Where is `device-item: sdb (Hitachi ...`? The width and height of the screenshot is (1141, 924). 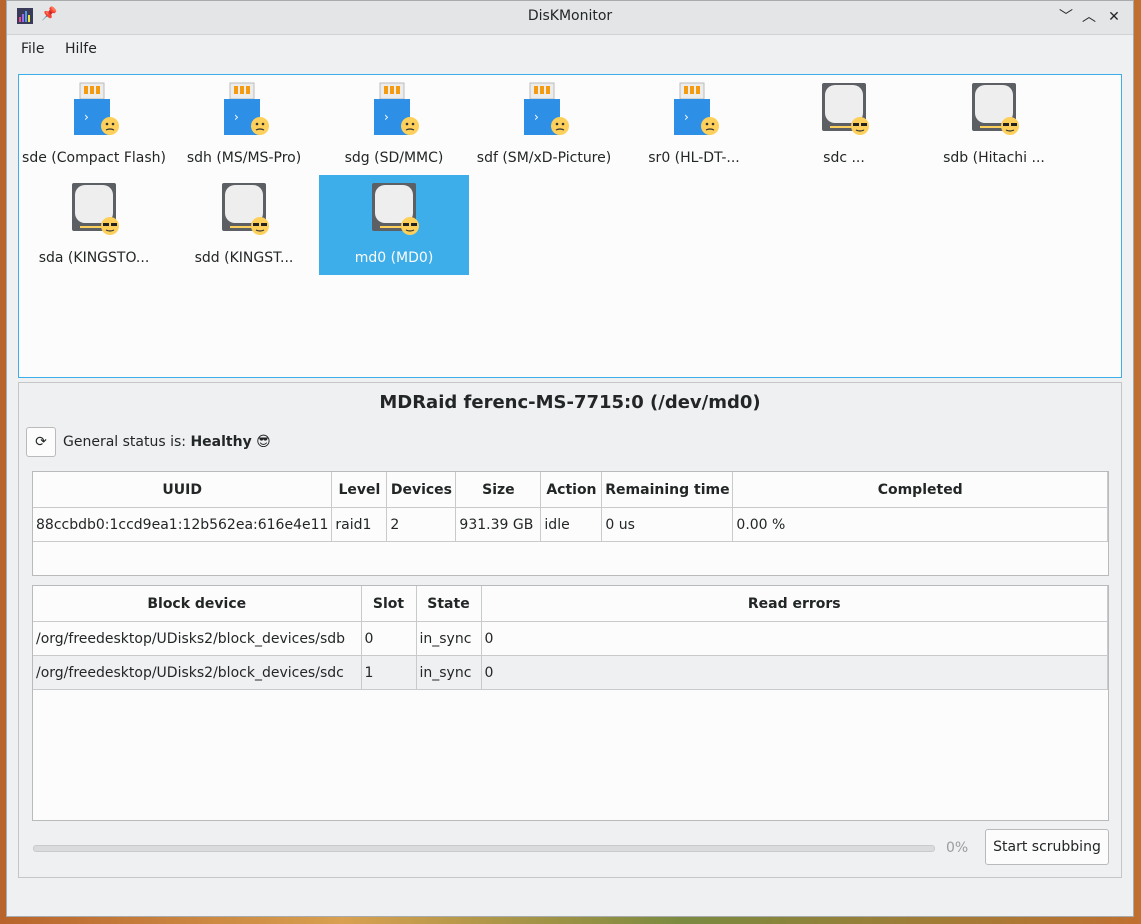 device-item: sdb (Hitachi ... is located at coordinates (994, 125).